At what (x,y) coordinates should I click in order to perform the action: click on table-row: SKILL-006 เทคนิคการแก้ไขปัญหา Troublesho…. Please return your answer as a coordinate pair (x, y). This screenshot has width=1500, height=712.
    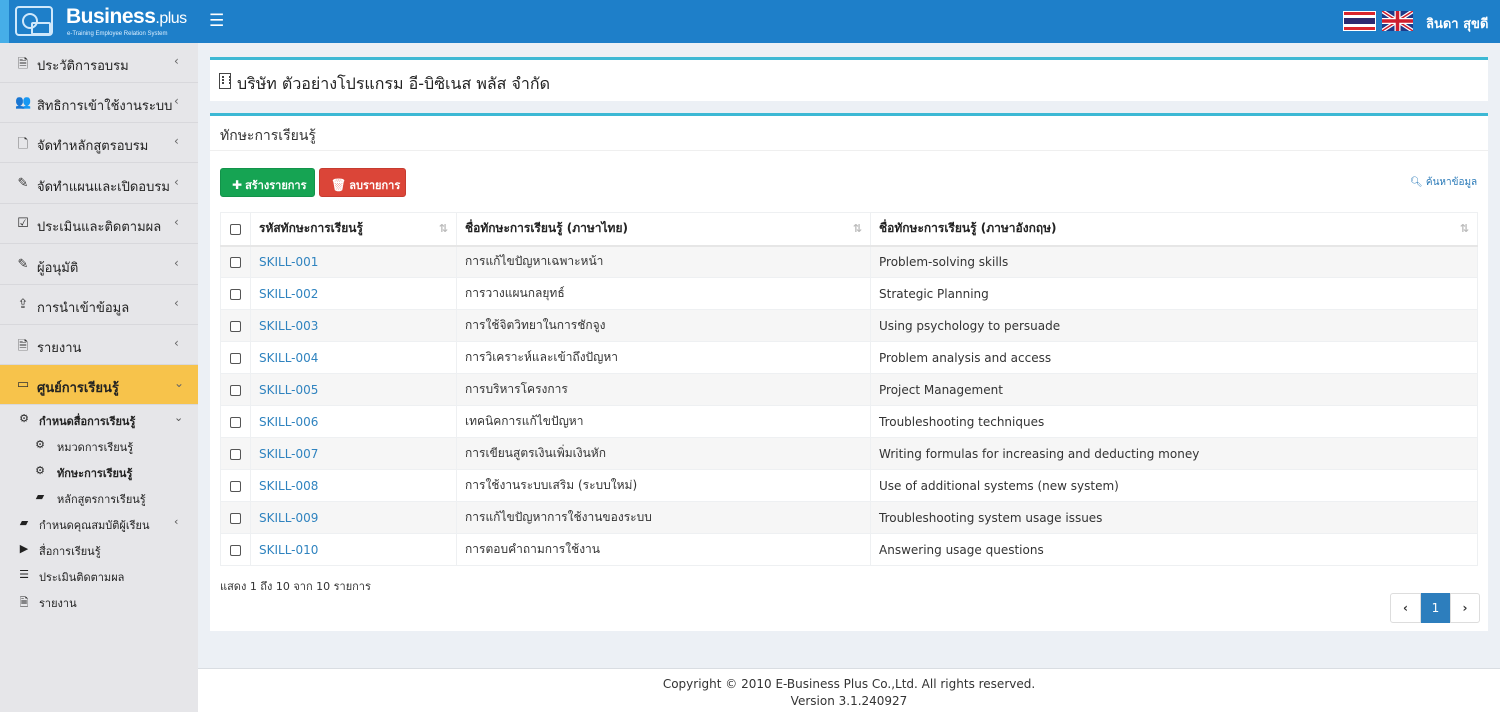
    Looking at the image, I should click on (849, 421).